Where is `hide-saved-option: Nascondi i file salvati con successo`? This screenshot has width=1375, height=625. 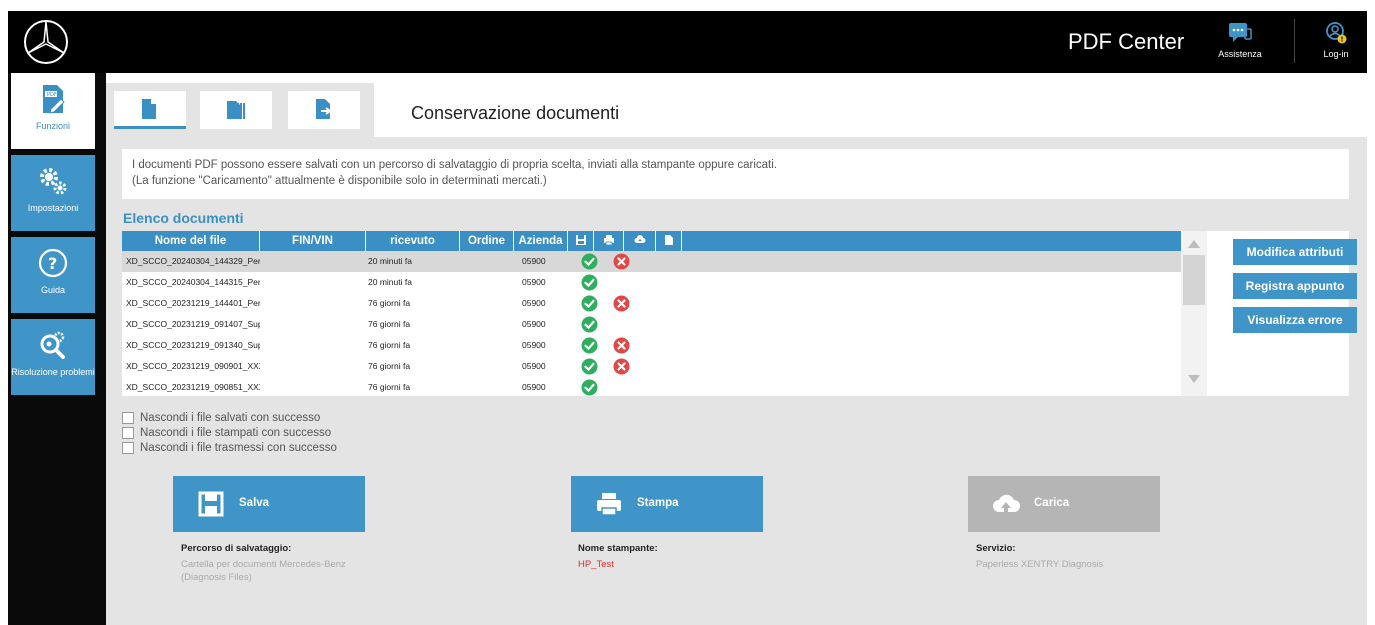 hide-saved-option: Nascondi i file salvati con successo is located at coordinates (229, 418).